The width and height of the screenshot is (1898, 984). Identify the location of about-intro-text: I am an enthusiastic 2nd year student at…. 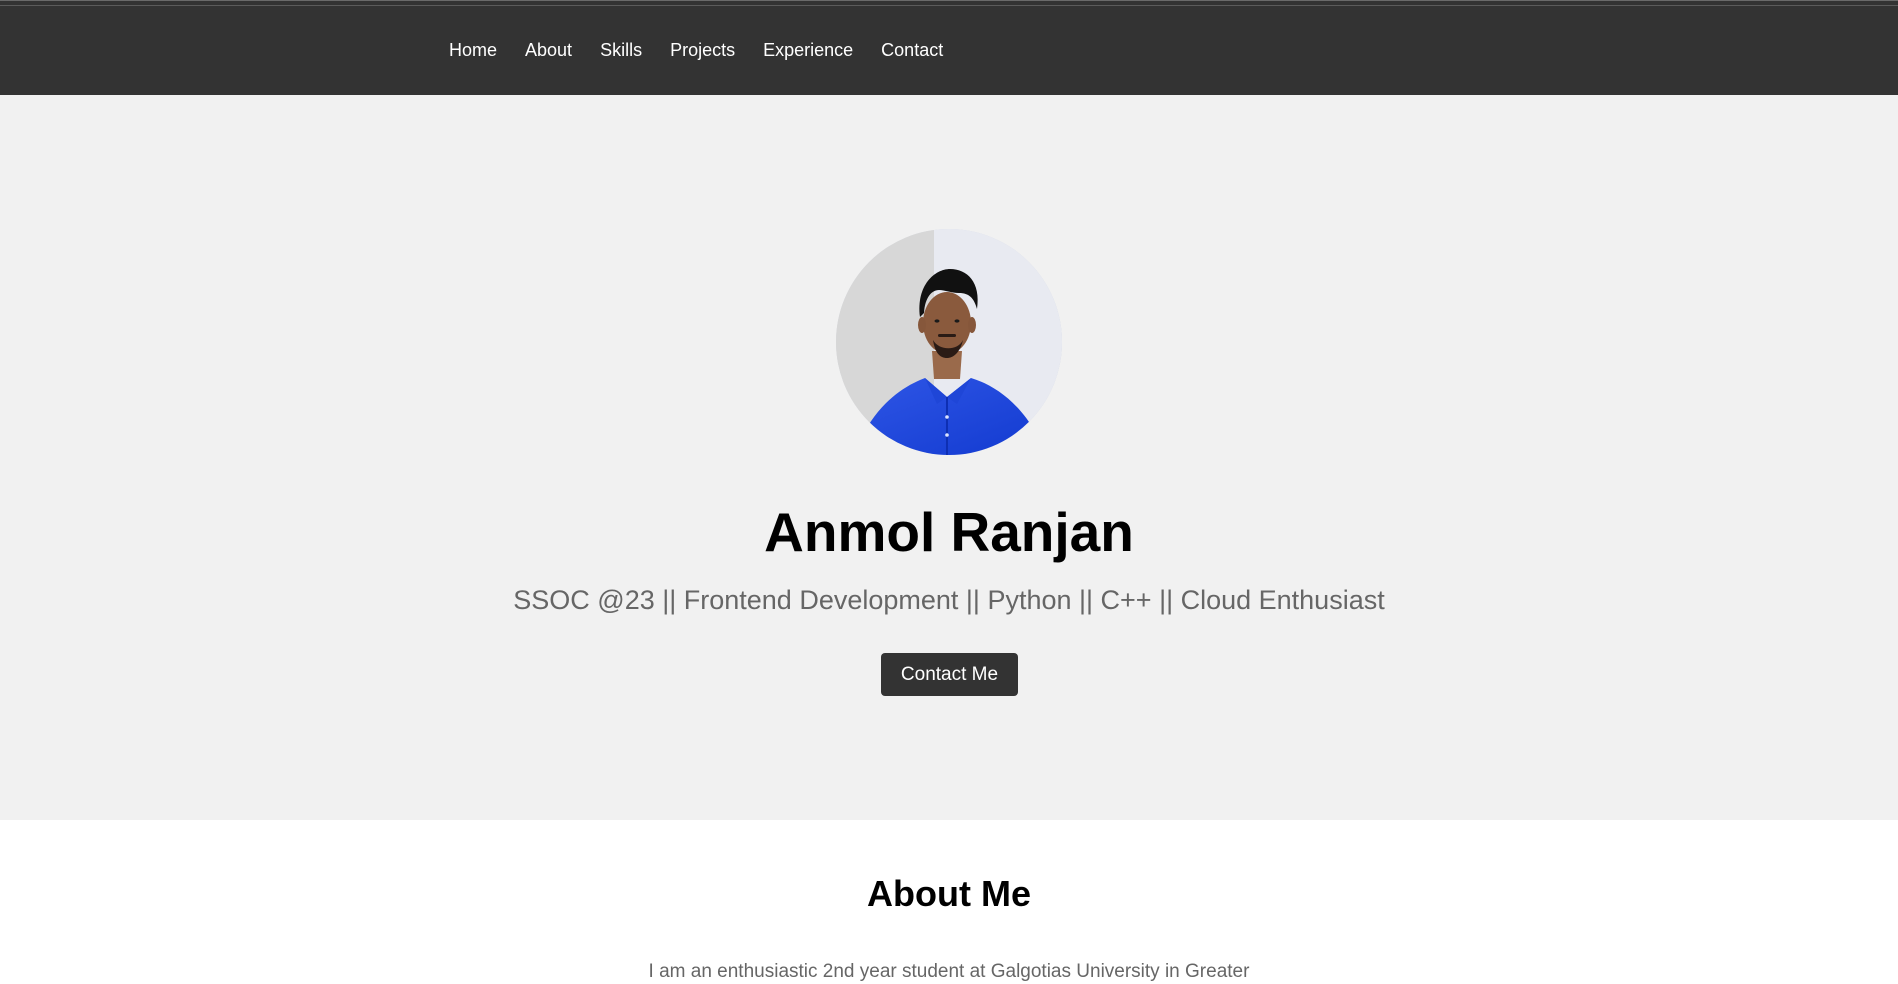
(949, 971).